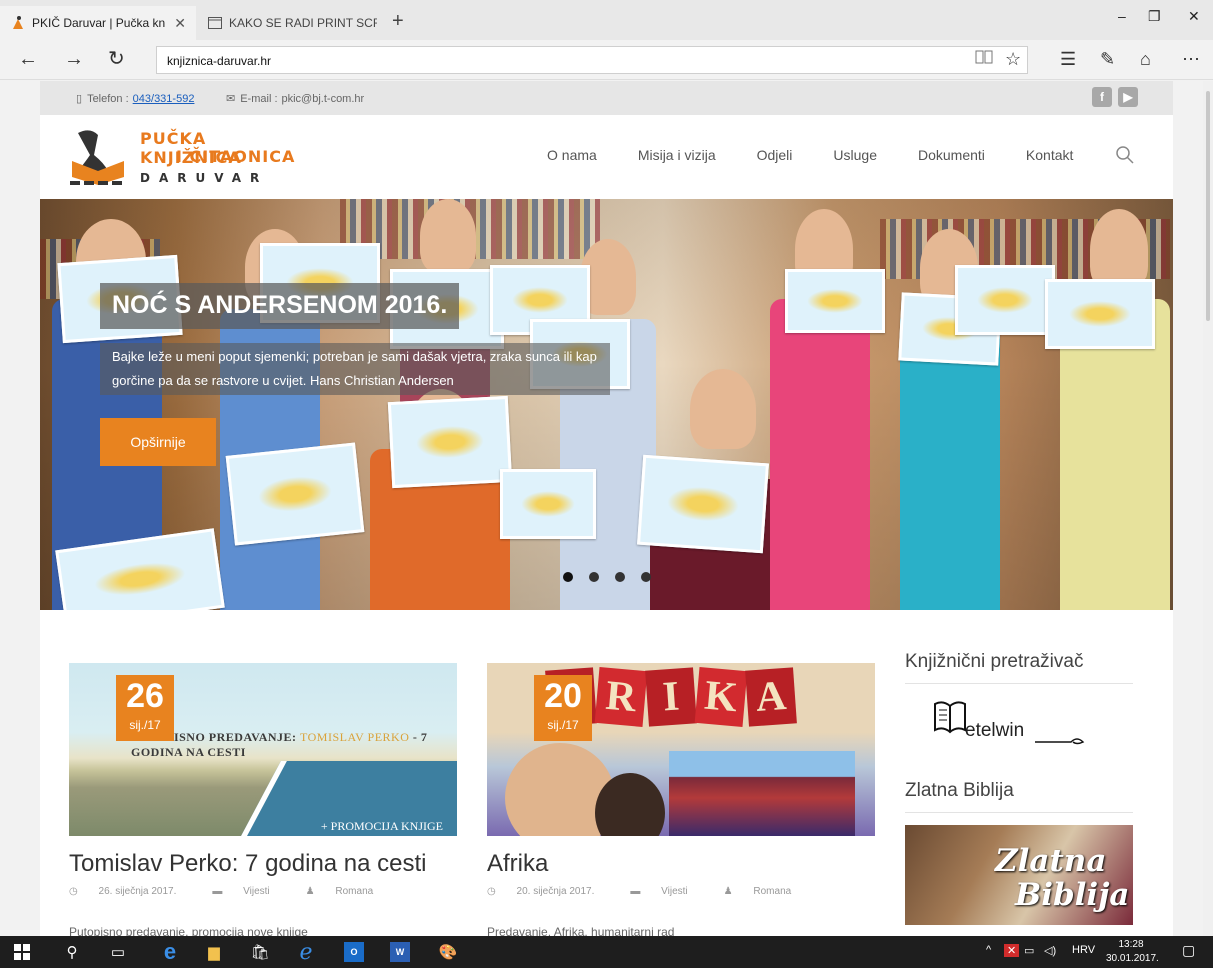 This screenshot has height=968, width=1213. What do you see at coordinates (22, 952) in the screenshot?
I see `windows-start-icon` at bounding box center [22, 952].